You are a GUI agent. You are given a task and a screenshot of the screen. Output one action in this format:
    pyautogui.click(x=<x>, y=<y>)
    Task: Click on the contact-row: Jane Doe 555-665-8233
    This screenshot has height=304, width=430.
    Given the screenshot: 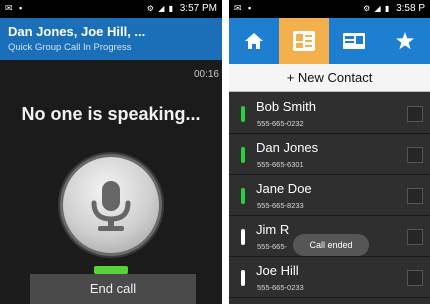 What is the action you would take?
    pyautogui.click(x=329, y=196)
    